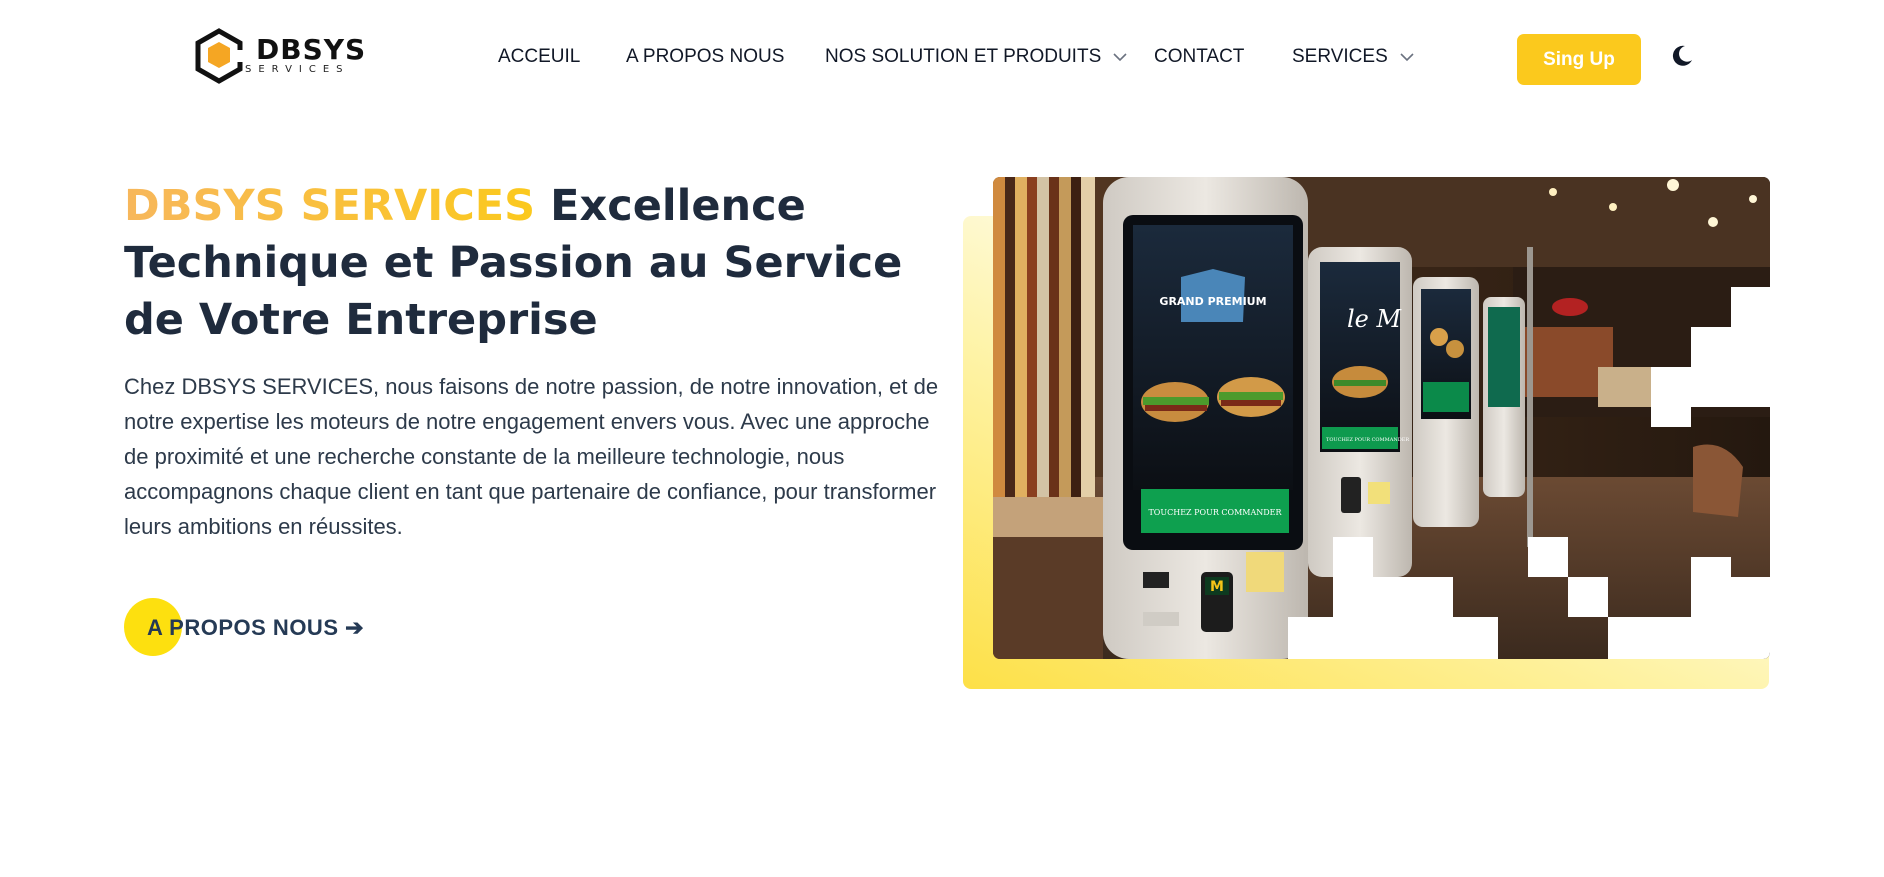  I want to click on nav-item-label: A PROPOS NOUS, so click(705, 56).